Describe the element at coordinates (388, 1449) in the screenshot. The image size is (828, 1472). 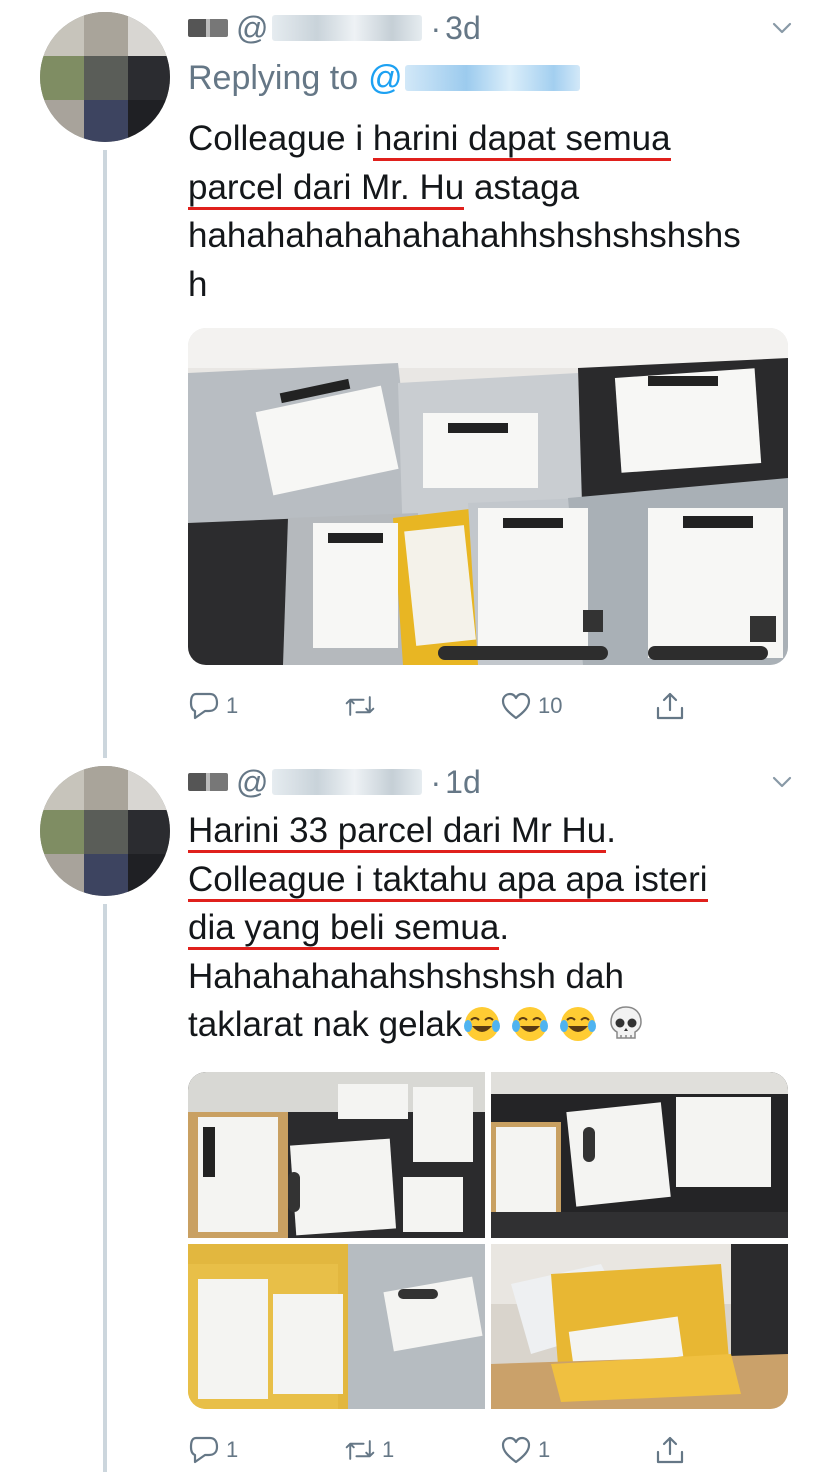
I see `retweet-count: 1` at that location.